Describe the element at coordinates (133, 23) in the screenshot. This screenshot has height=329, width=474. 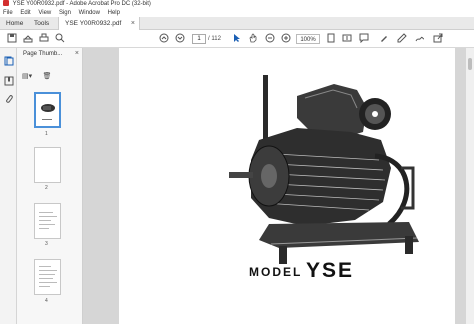
I see `close-tab-icon: ×` at that location.